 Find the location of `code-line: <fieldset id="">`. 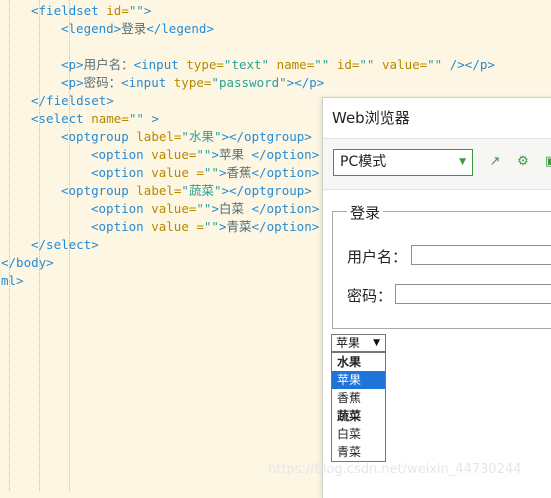

code-line: <fieldset id=""> is located at coordinates (91, 11).